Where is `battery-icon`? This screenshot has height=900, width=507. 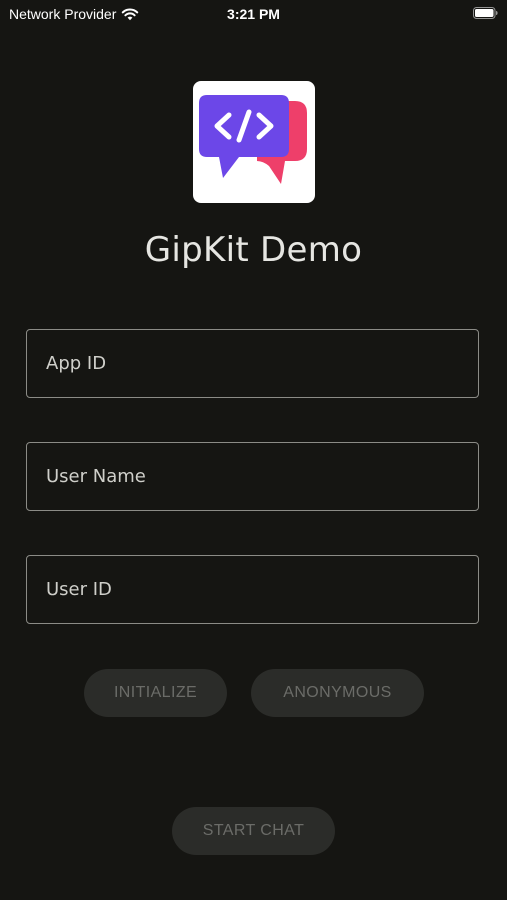 battery-icon is located at coordinates (485, 13).